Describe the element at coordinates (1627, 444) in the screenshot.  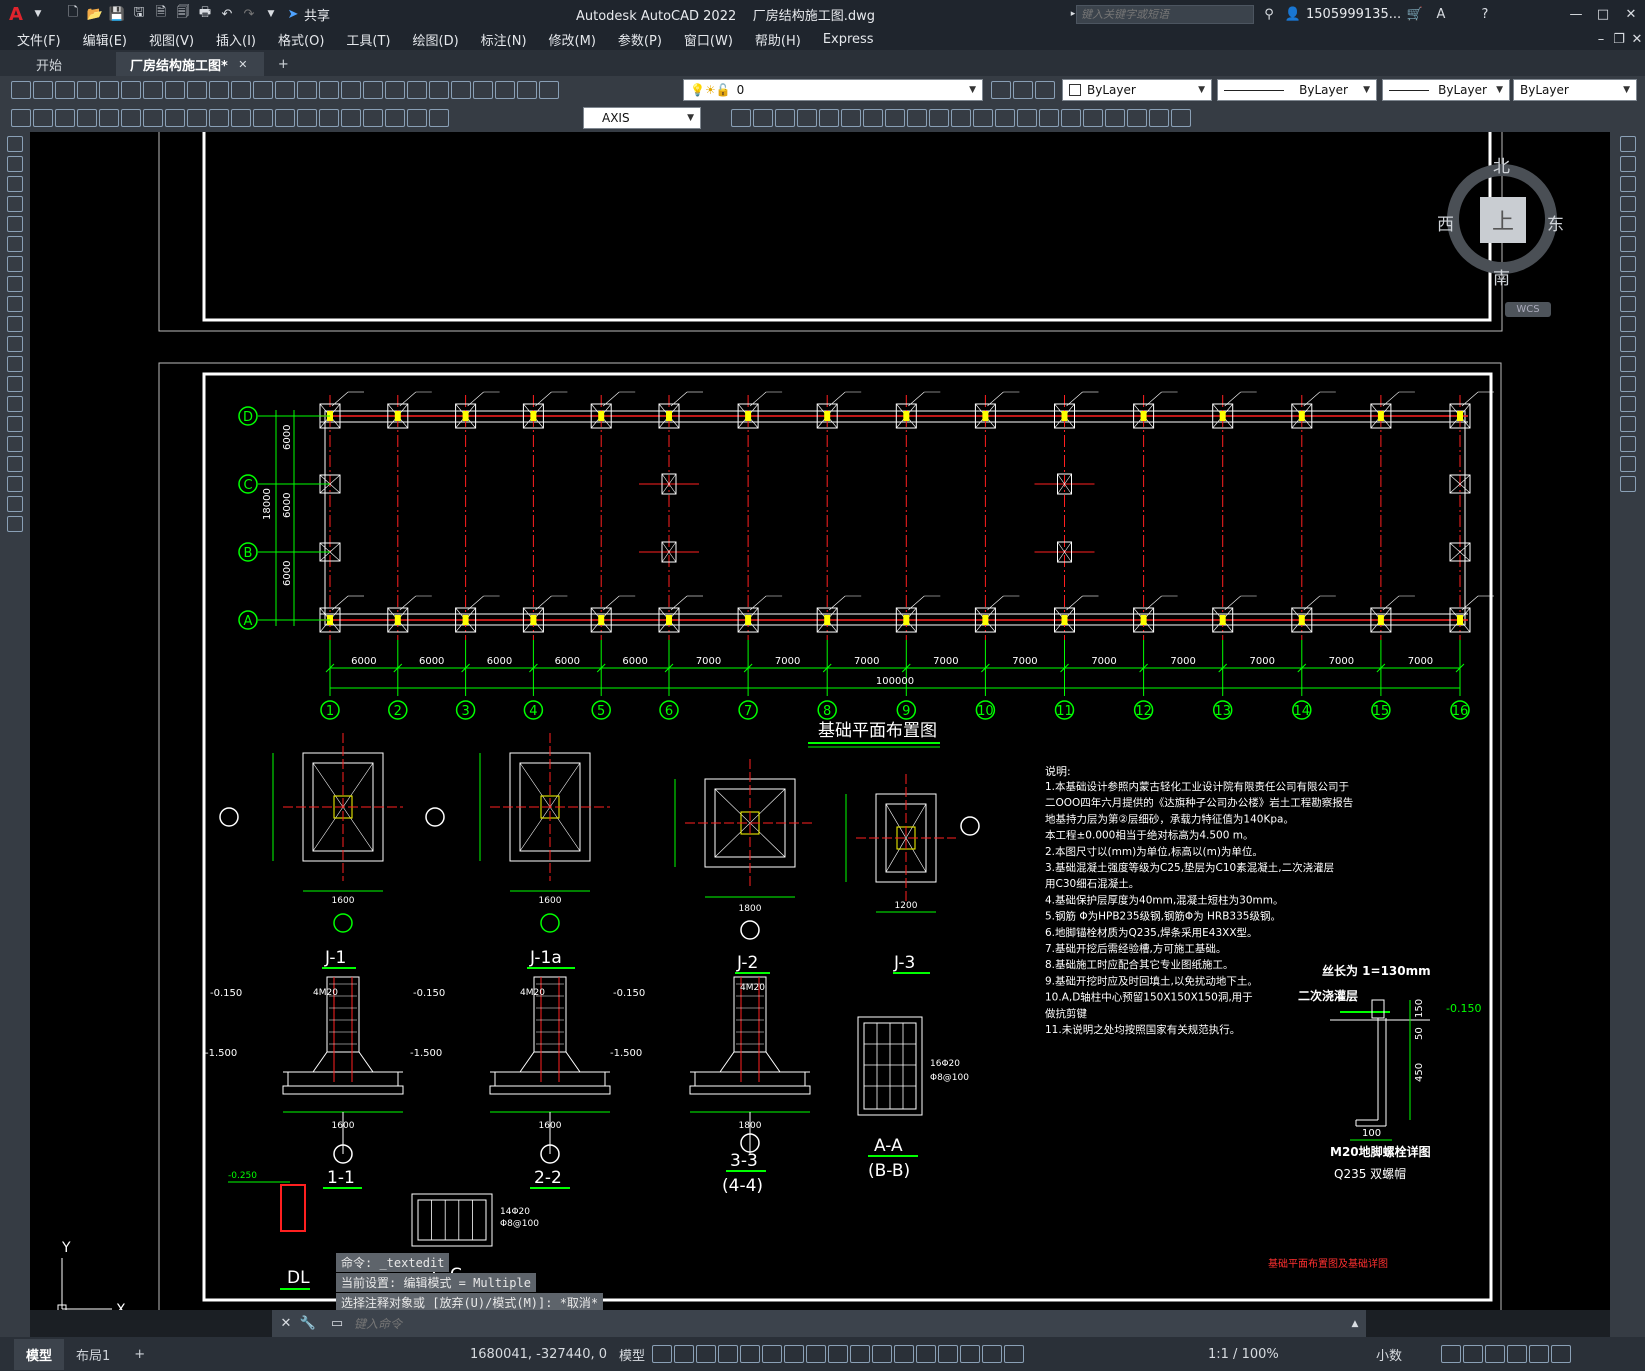
I see `fillet2-icon` at that location.